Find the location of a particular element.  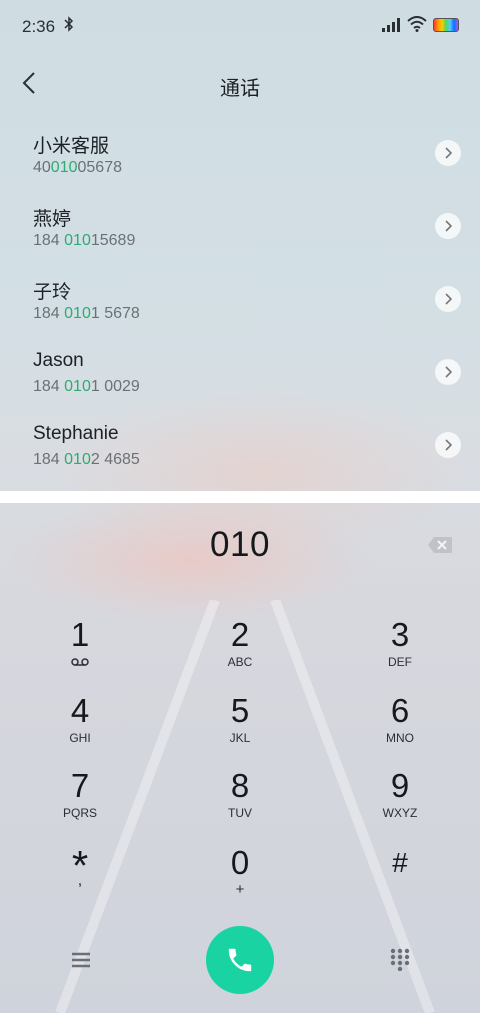

page-title: 通话 is located at coordinates (240, 89).